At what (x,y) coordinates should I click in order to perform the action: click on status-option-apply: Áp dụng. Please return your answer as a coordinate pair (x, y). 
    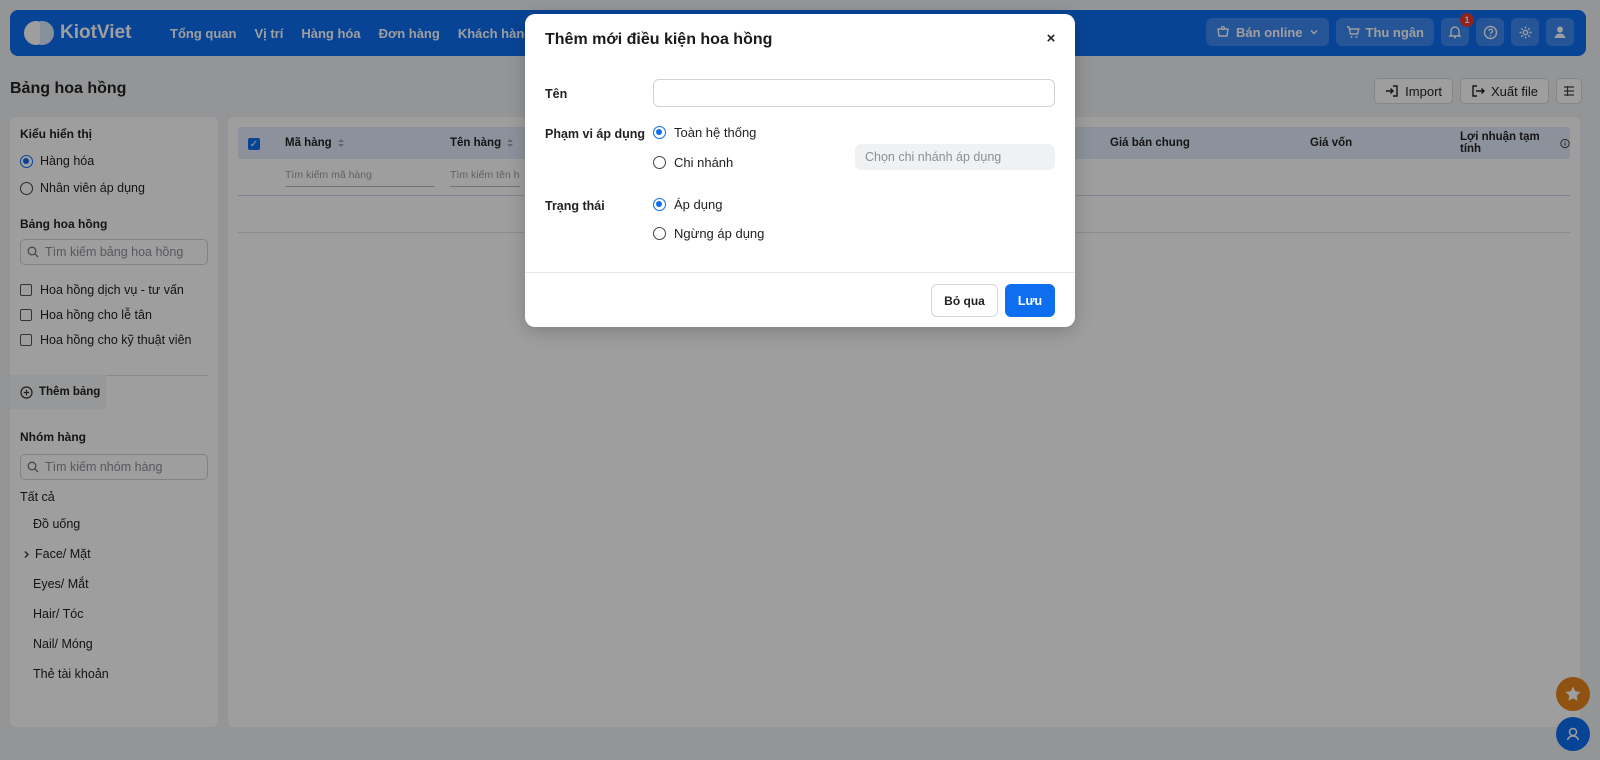
    Looking at the image, I should click on (687, 204).